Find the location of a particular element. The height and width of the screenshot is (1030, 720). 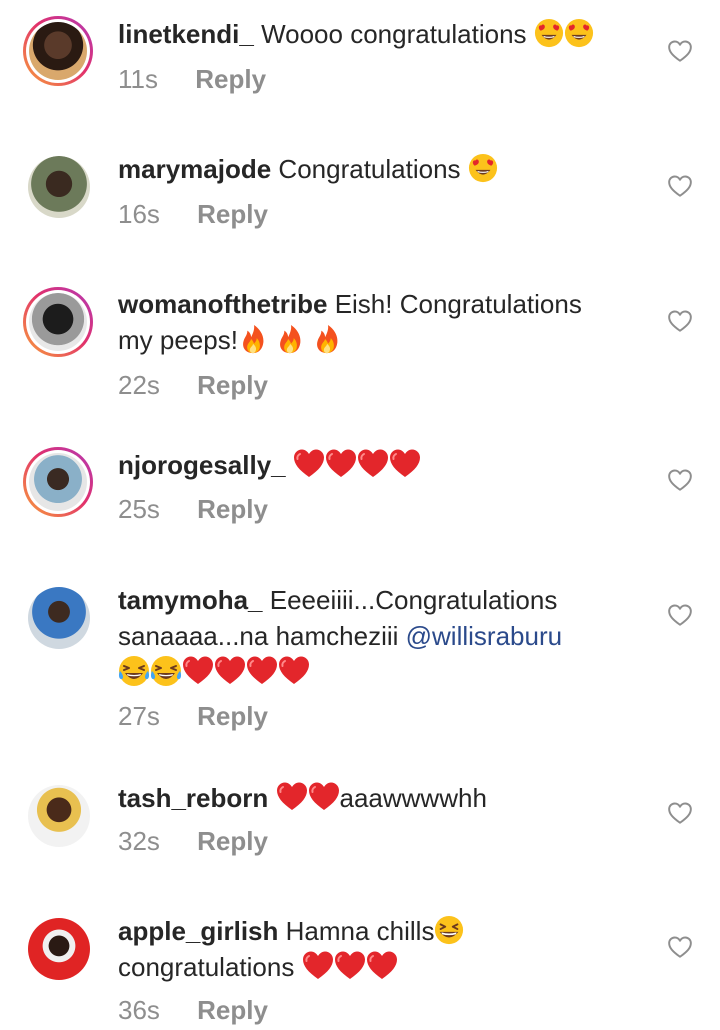

comment-text: aaawwwwhh is located at coordinates (413, 798).